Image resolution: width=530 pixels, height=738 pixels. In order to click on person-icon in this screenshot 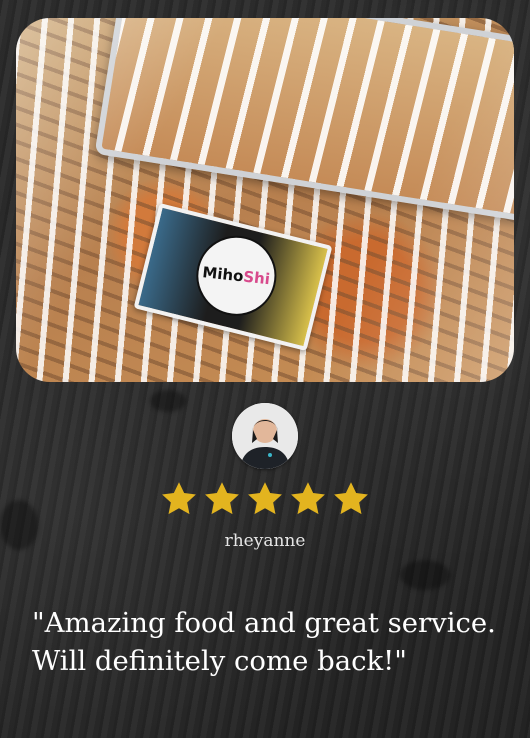, I will do `click(265, 436)`.